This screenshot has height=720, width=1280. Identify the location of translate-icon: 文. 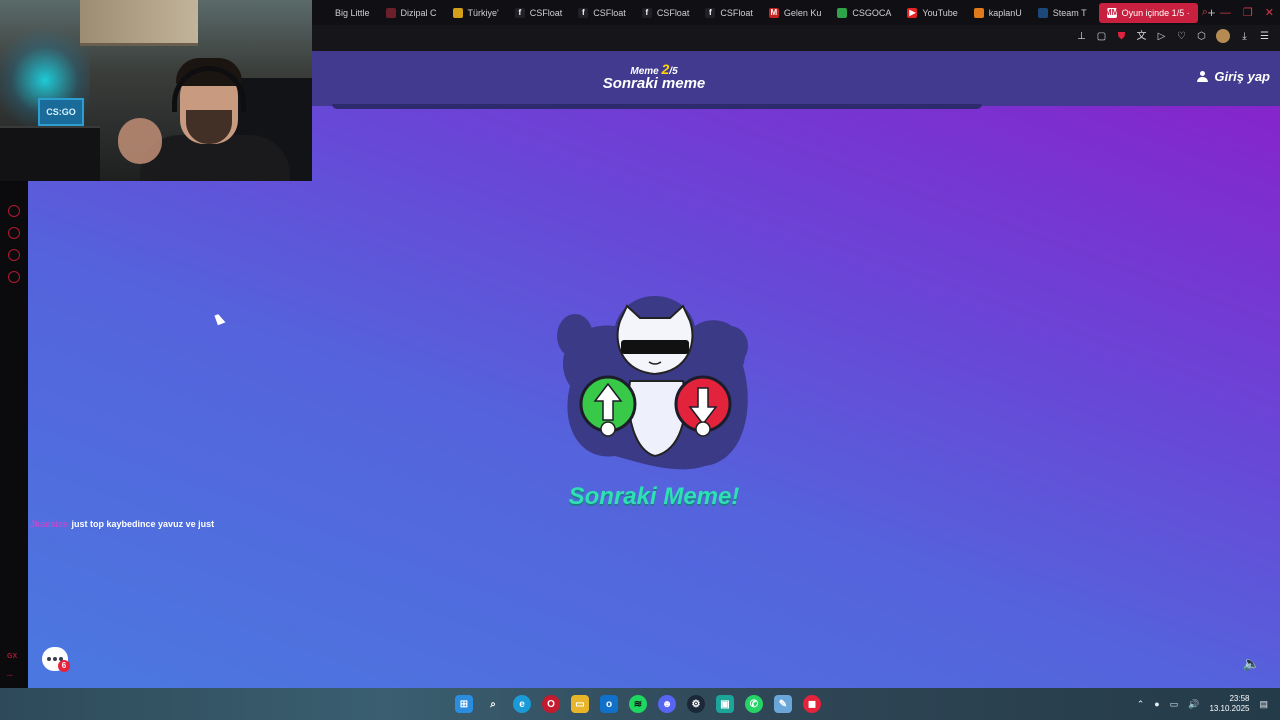
(1141, 36).